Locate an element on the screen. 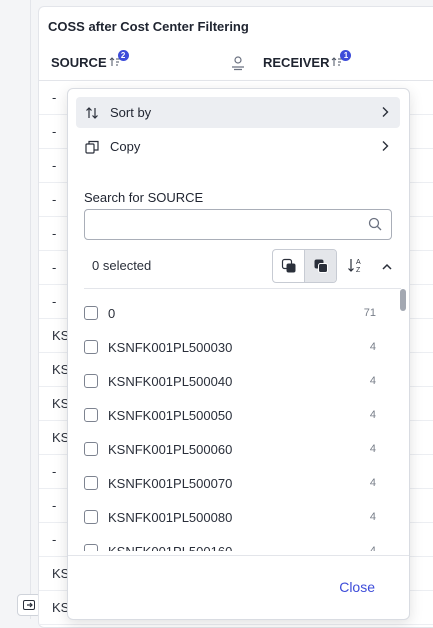 Image resolution: width=433 pixels, height=628 pixels. filter-icon is located at coordinates (238, 65).